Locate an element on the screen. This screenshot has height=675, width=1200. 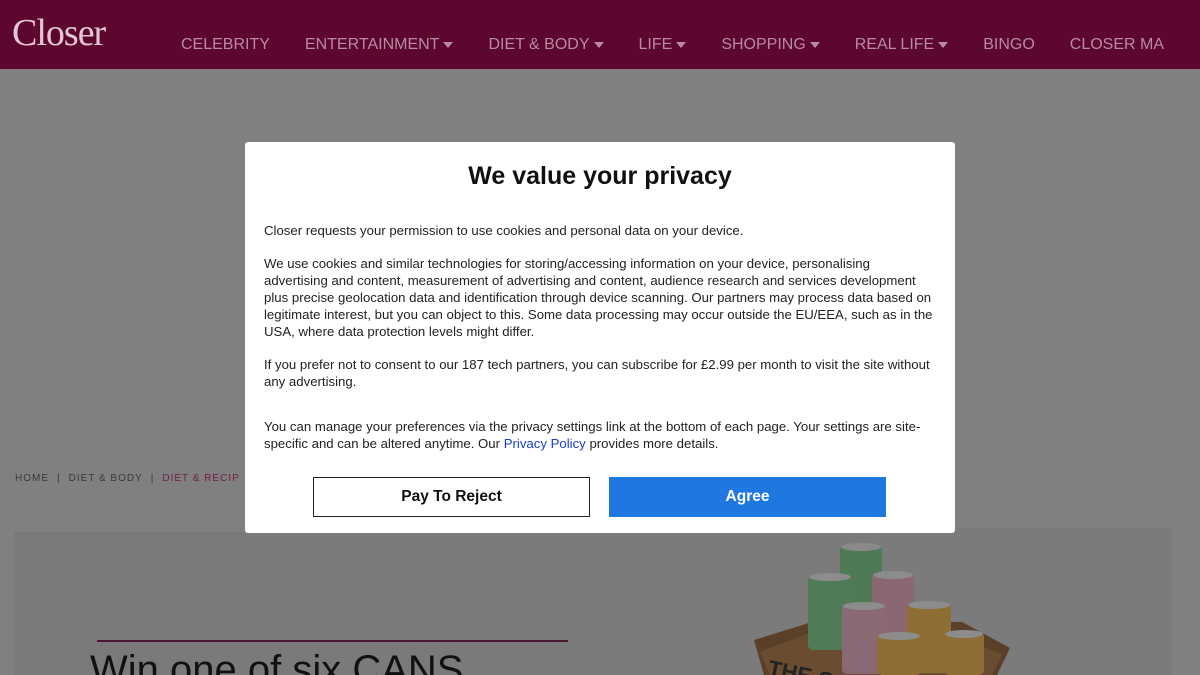
nav-item-celebrity: CELEBRITY is located at coordinates (225, 44).